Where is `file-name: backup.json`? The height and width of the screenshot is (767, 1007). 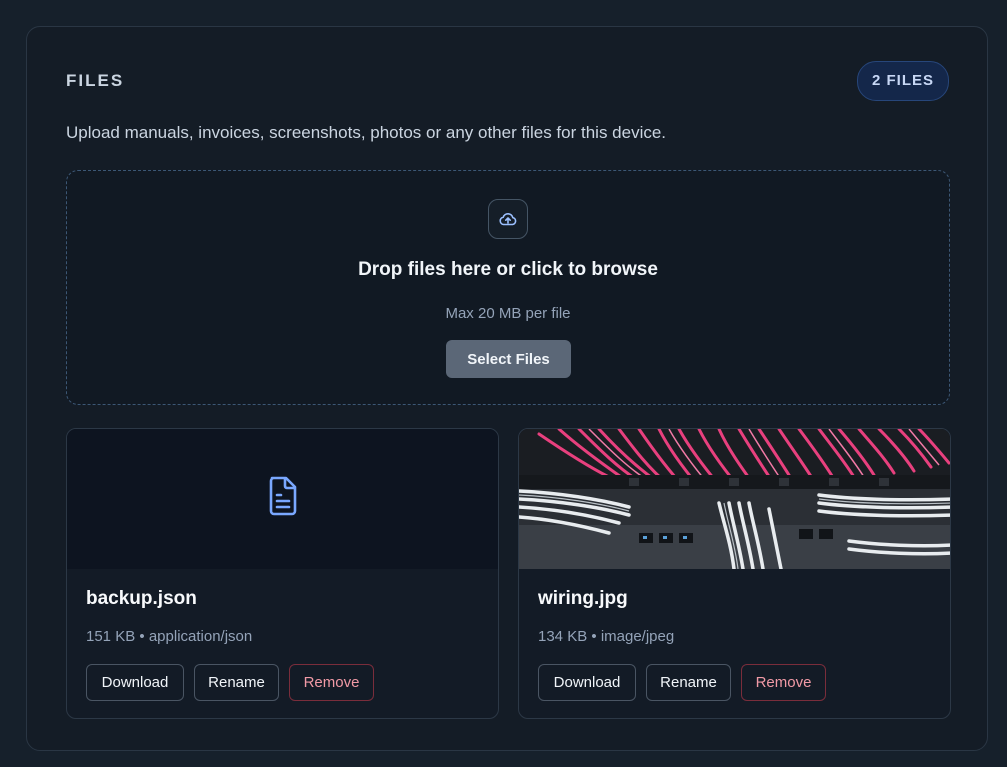 file-name: backup.json is located at coordinates (141, 598).